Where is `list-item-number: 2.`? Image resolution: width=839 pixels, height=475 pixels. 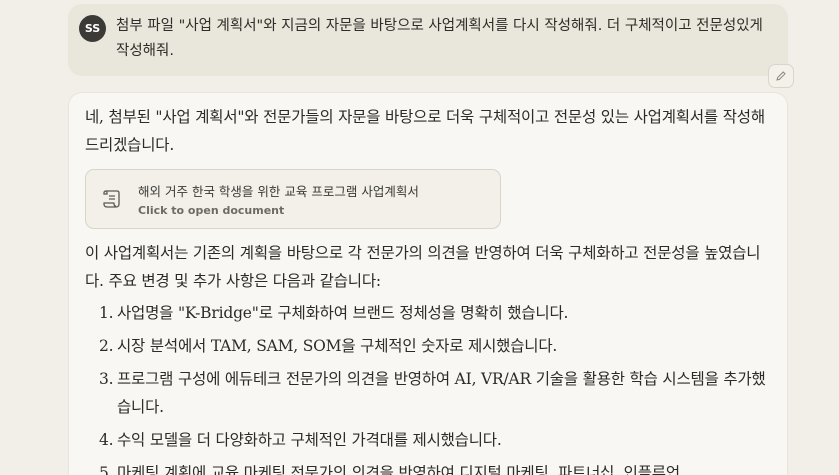 list-item-number: 2. is located at coordinates (106, 346).